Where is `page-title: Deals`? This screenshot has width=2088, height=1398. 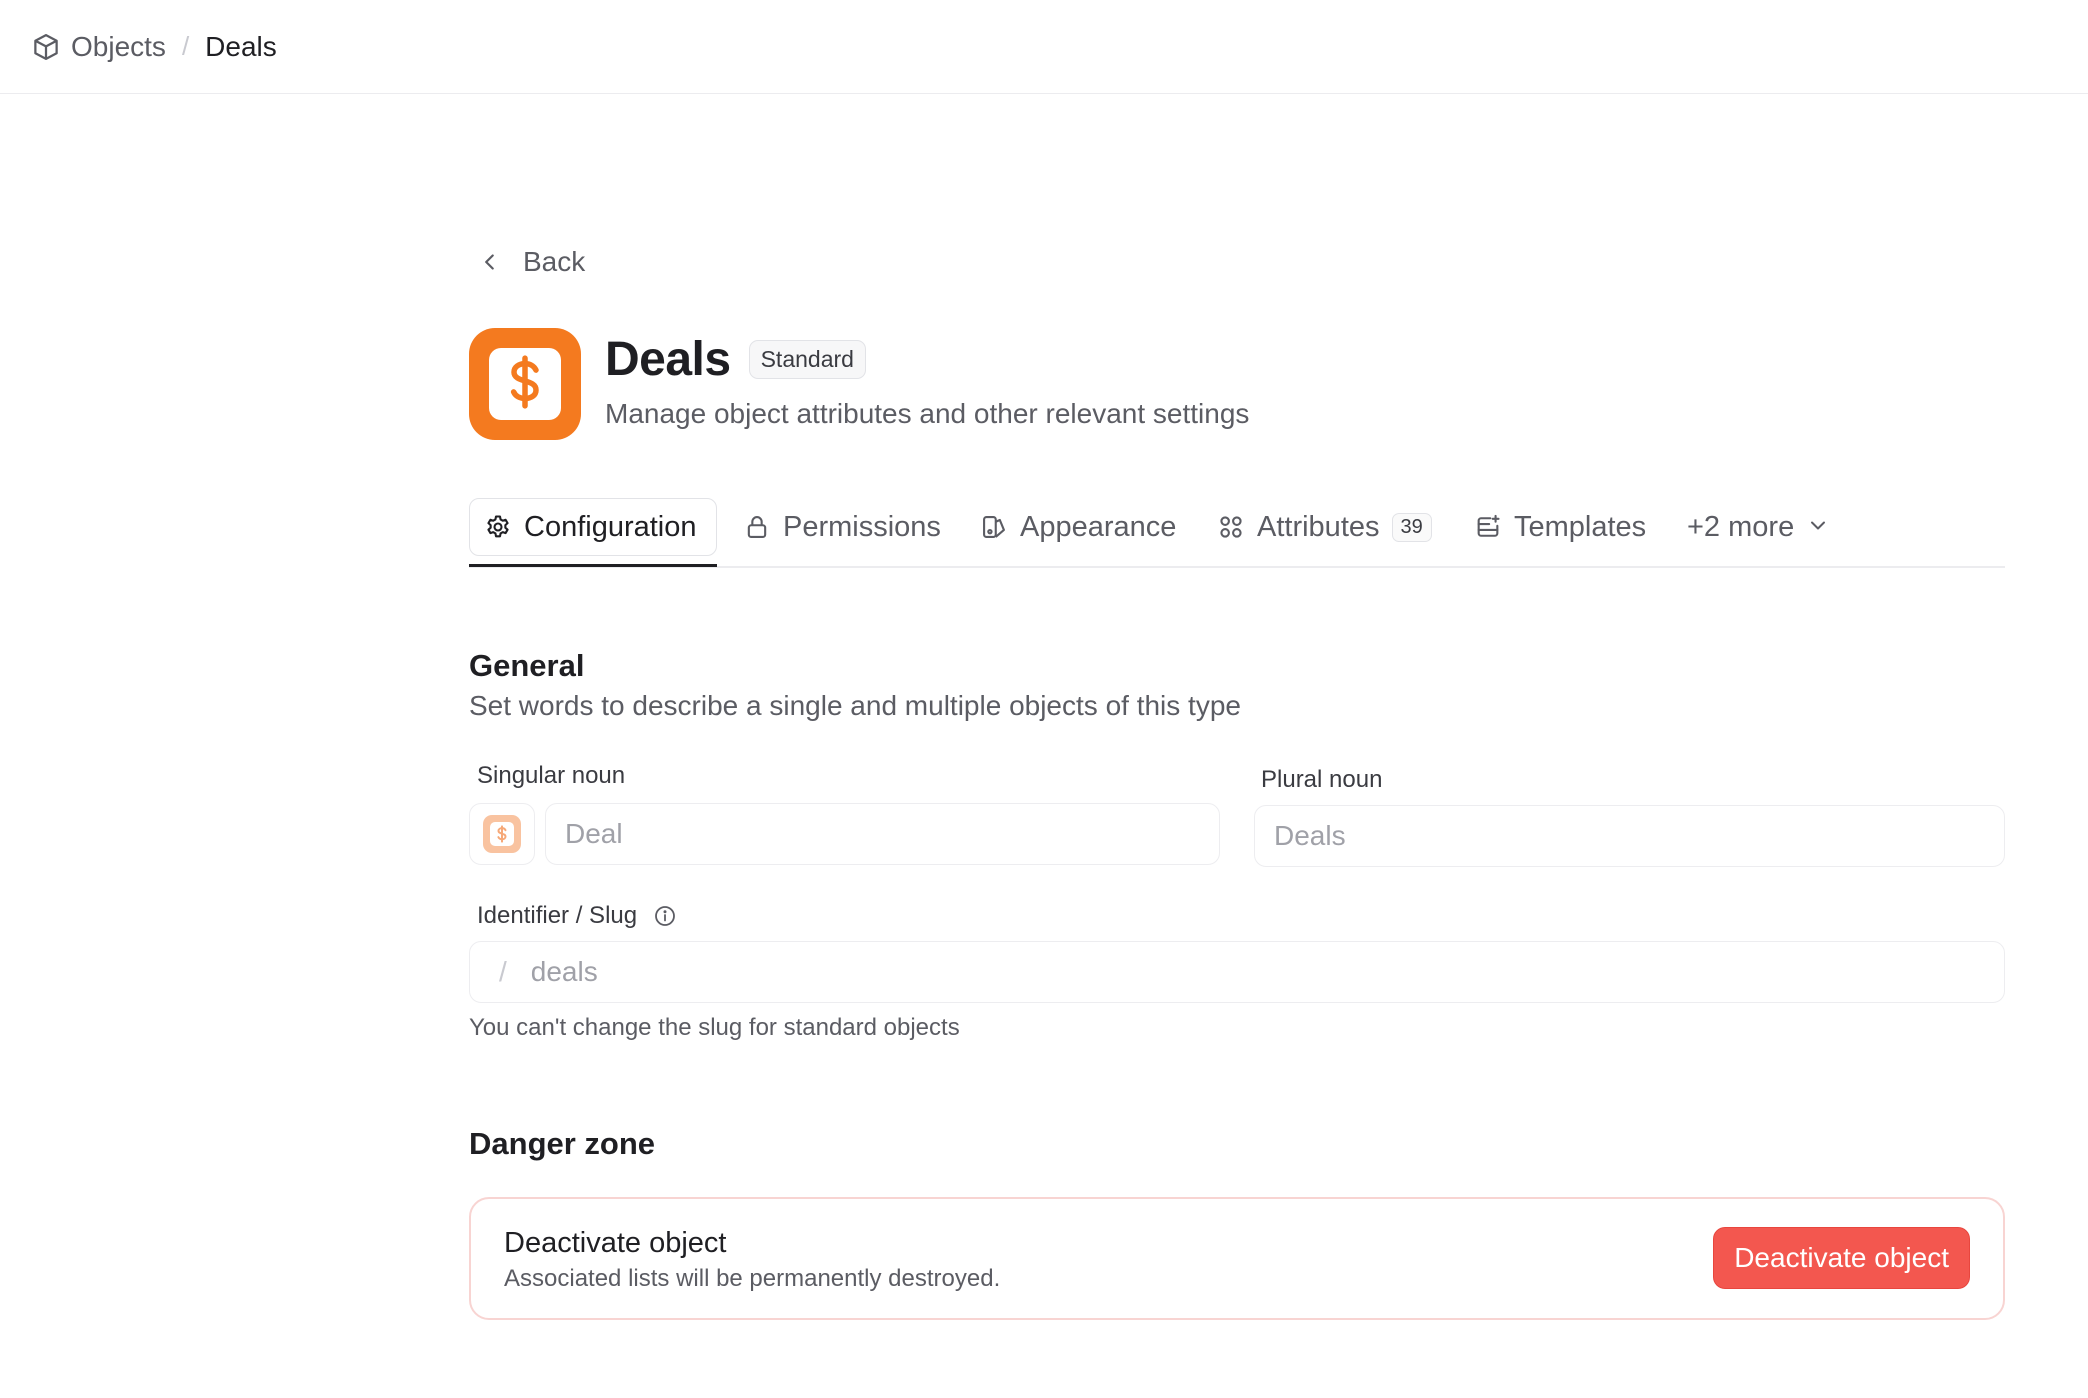
page-title: Deals is located at coordinates (668, 359).